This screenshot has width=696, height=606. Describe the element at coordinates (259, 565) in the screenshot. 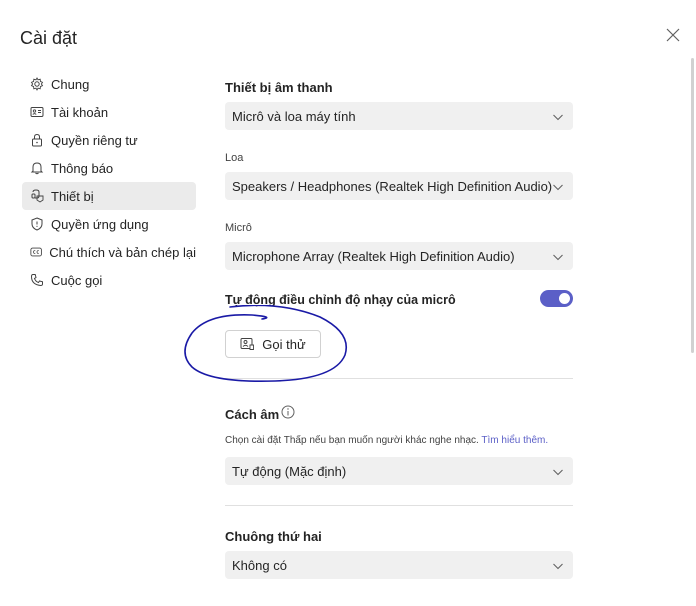

I see `select-value: Không có` at that location.